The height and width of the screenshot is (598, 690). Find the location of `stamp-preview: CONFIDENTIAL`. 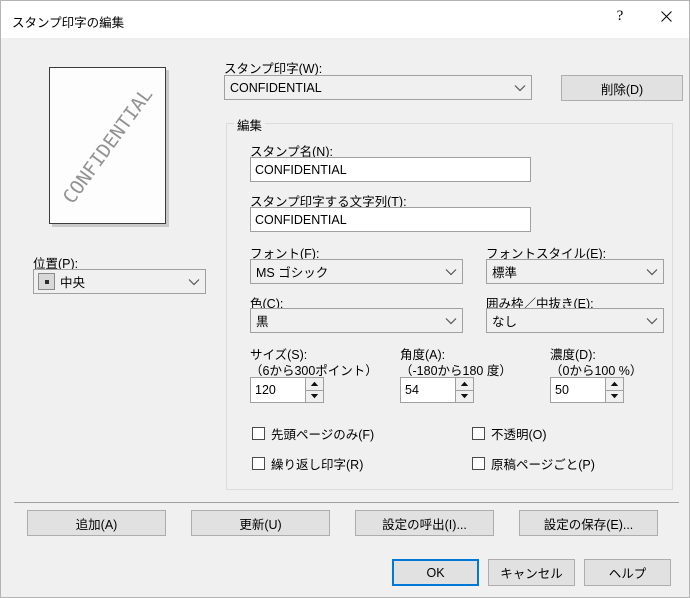

stamp-preview: CONFIDENTIAL is located at coordinates (107, 145).